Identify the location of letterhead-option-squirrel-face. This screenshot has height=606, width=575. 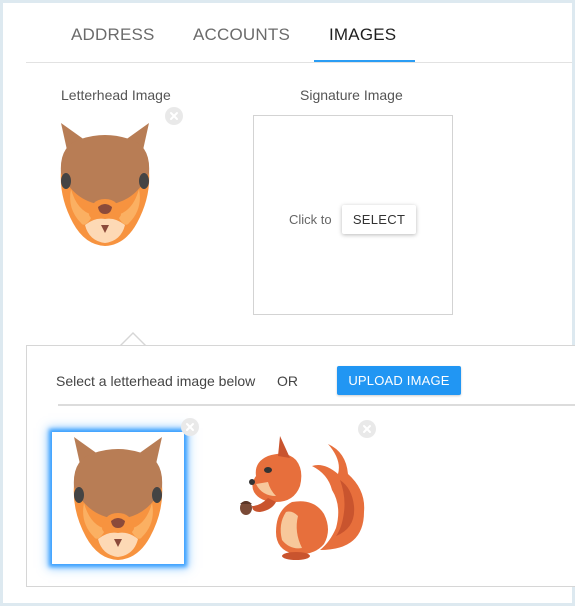
(118, 498).